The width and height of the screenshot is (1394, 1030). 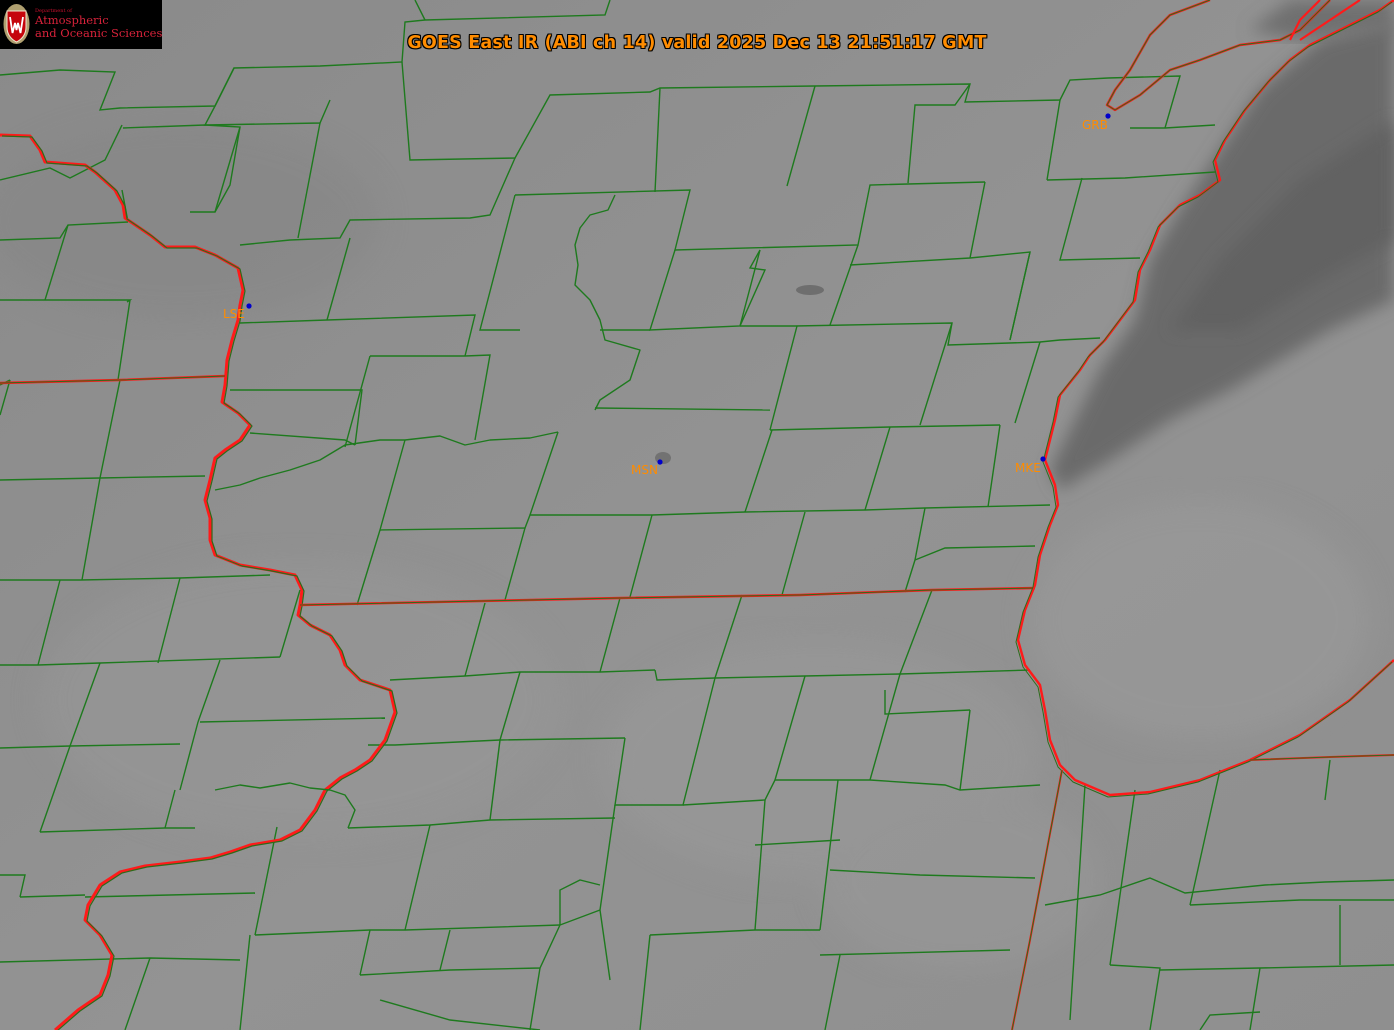 What do you see at coordinates (1043, 459) in the screenshot?
I see `station-dot-mke` at bounding box center [1043, 459].